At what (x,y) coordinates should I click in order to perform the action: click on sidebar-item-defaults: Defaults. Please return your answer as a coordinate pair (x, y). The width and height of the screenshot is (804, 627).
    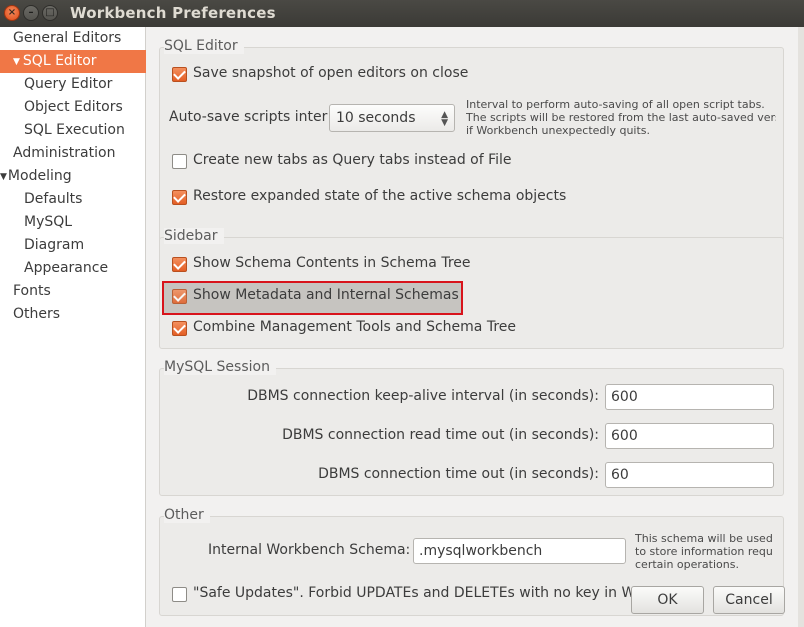
    Looking at the image, I should click on (73, 199).